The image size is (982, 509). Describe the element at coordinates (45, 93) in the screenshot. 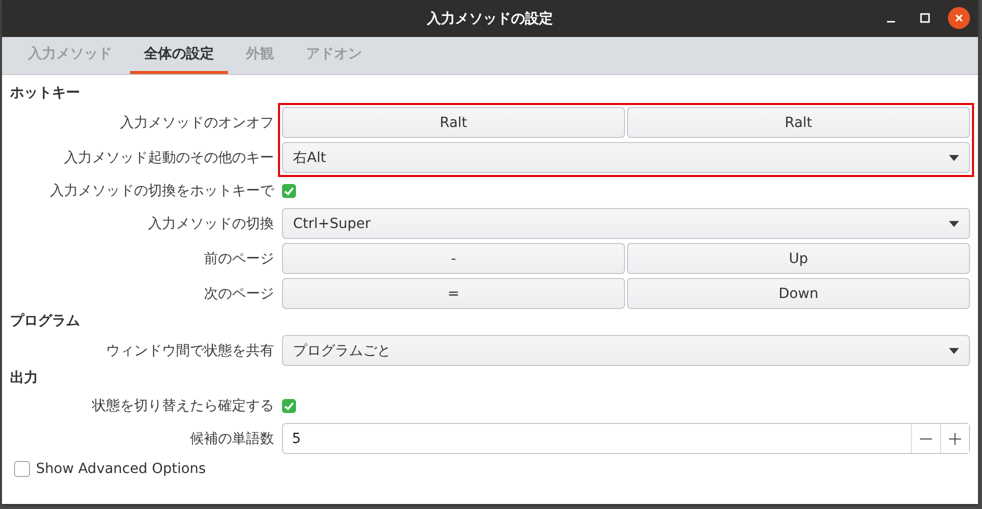

I see `section-heading: ホットキー` at that location.